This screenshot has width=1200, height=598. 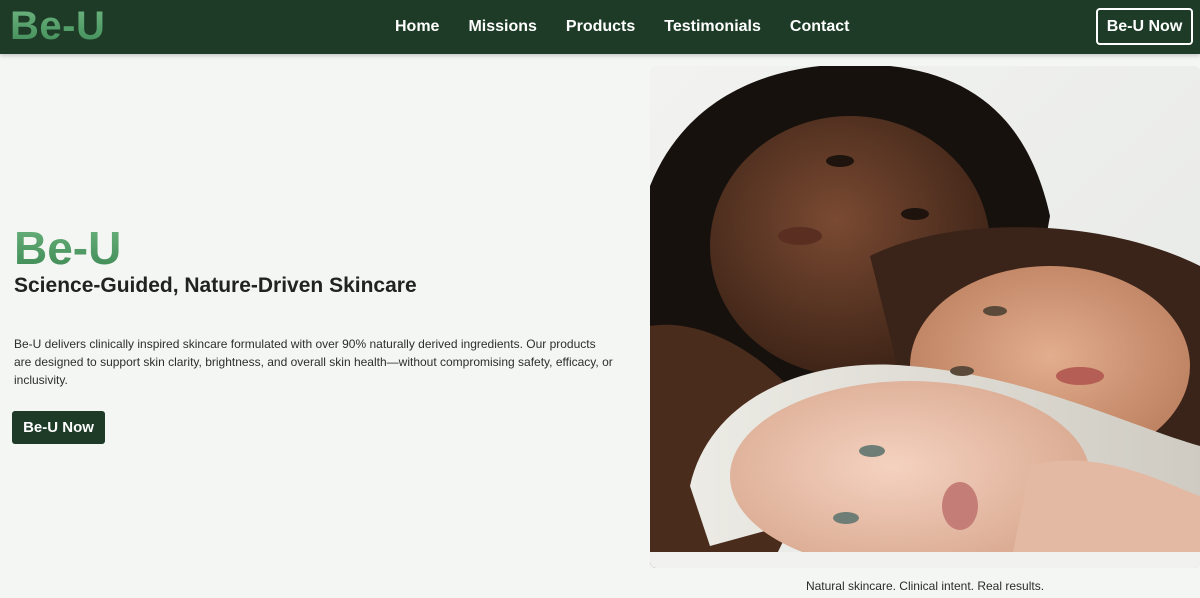 I want to click on nav-link-contact: Contact, so click(x=820, y=27).